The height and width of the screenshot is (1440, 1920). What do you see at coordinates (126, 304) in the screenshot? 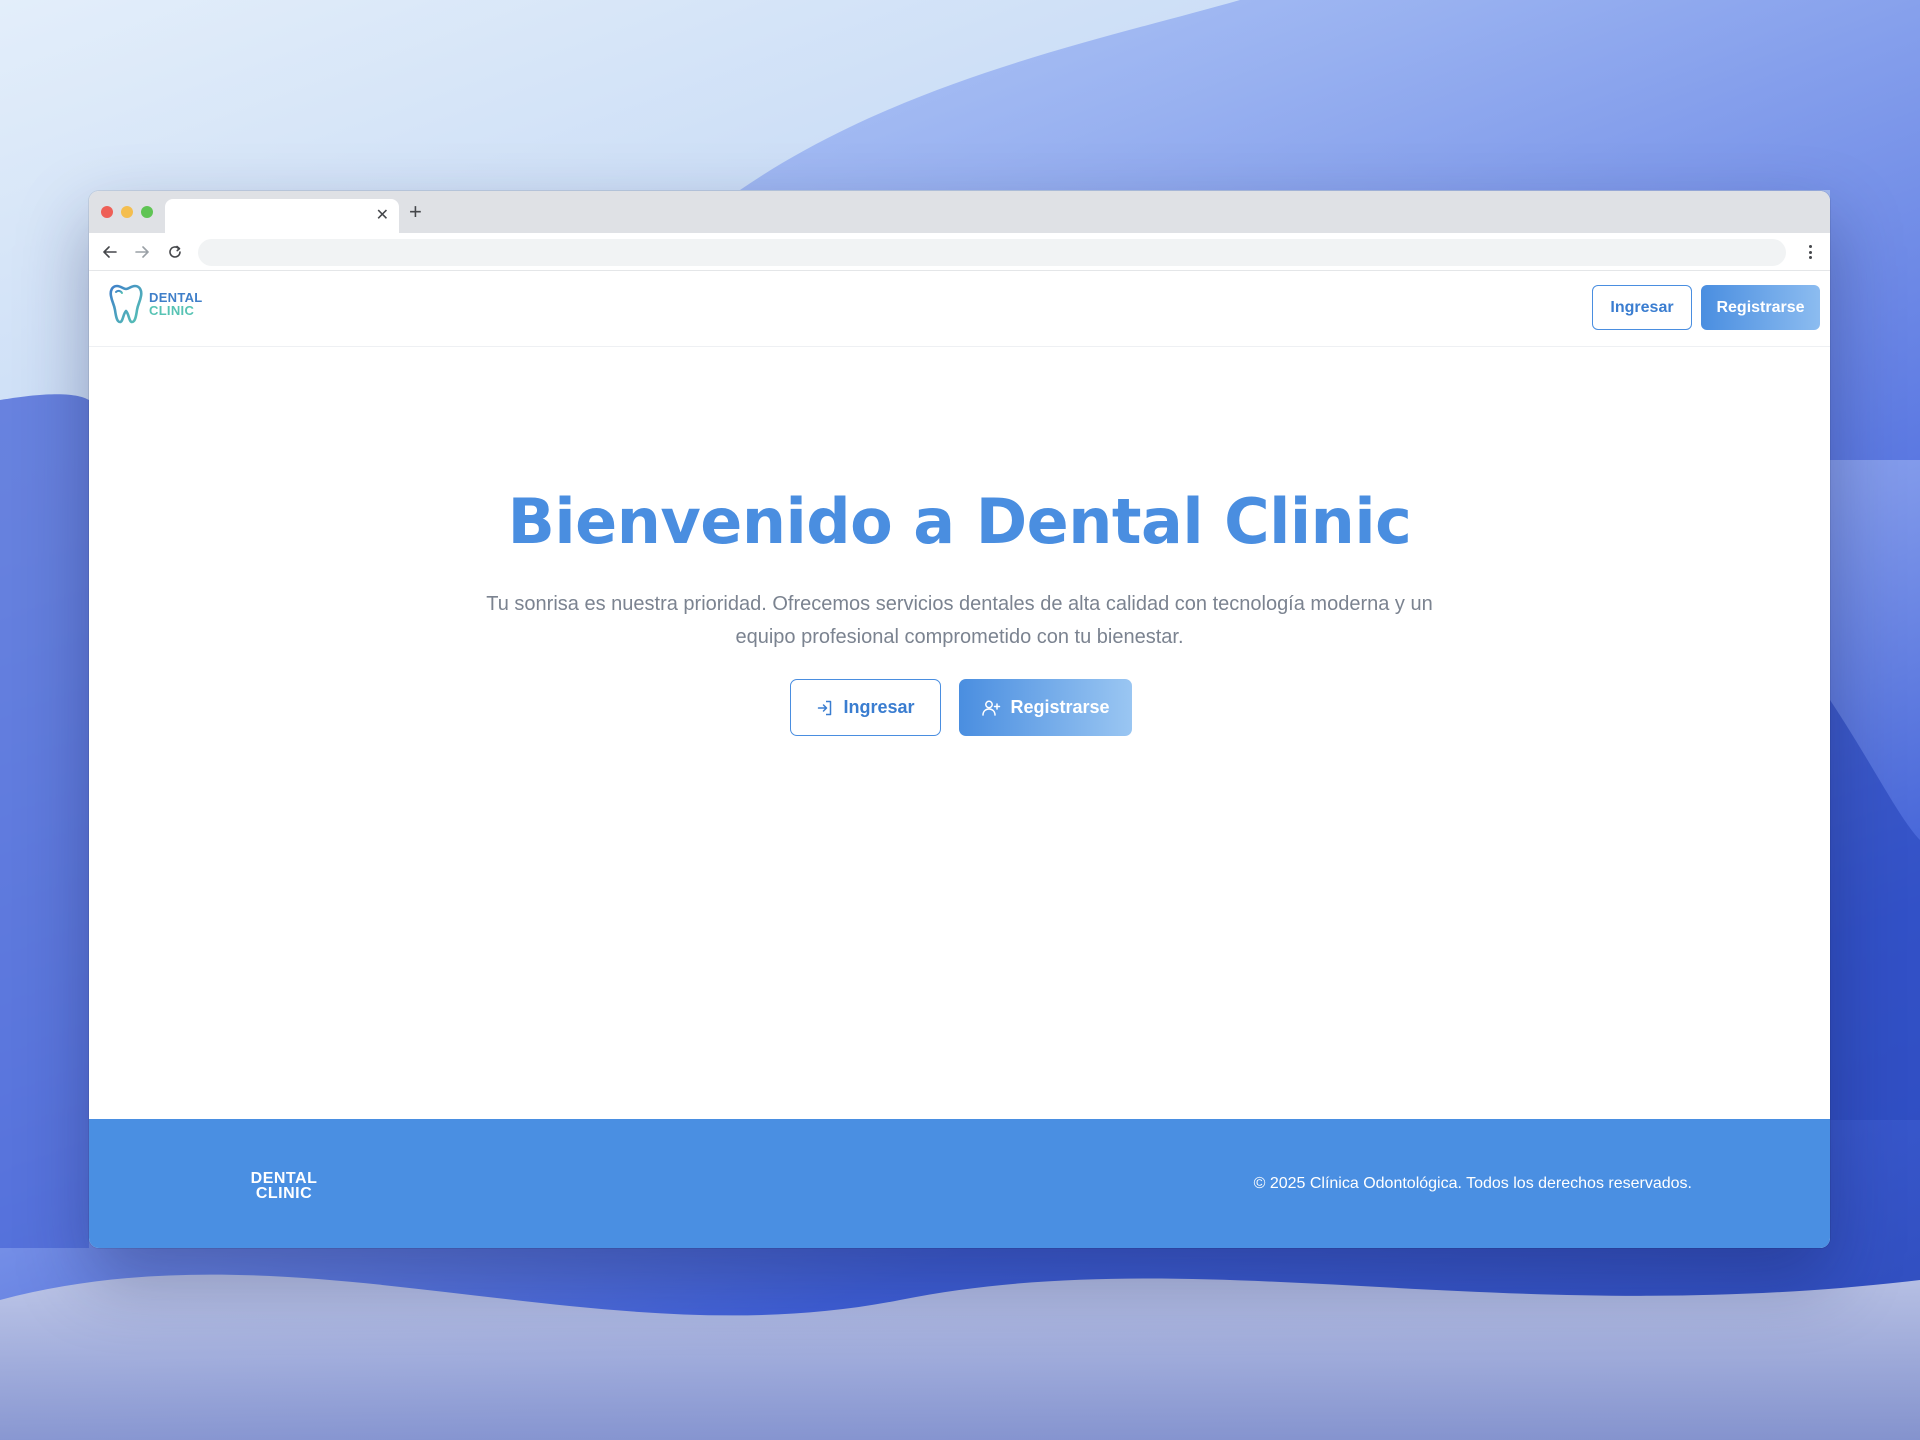
I see `tooth-icon` at bounding box center [126, 304].